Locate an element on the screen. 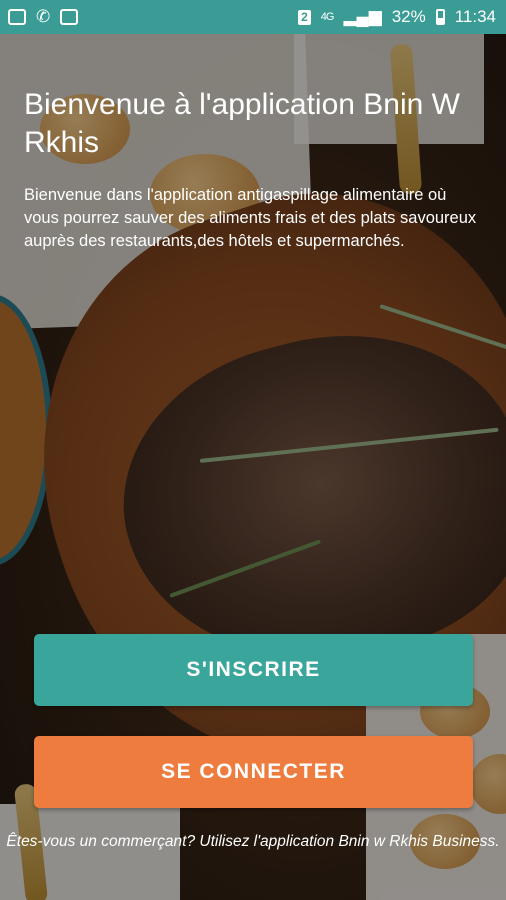  signup-button: S'INSCRIRE is located at coordinates (253, 670).